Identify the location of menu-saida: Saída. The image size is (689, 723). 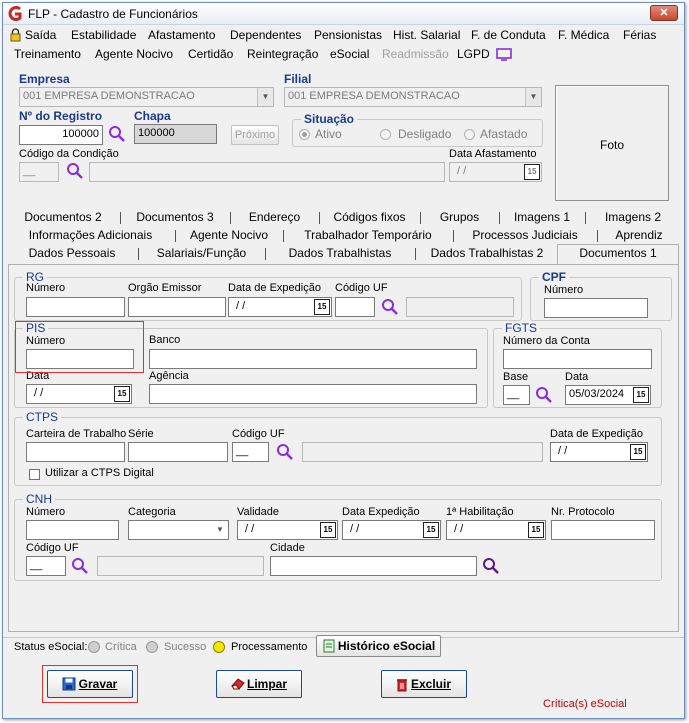
(40, 35).